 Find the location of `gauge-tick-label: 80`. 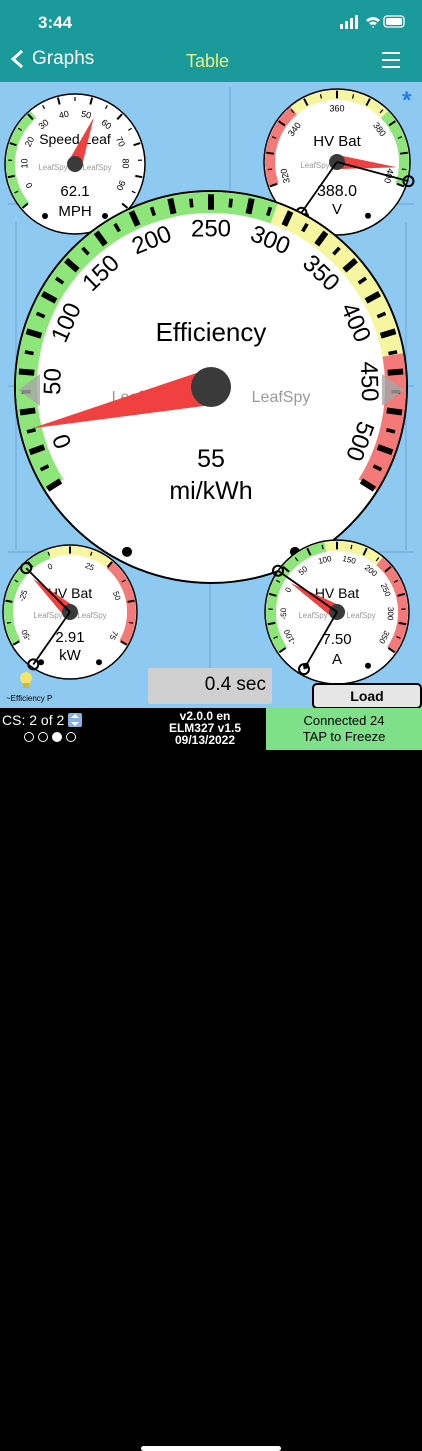

gauge-tick-label: 80 is located at coordinates (126, 163).